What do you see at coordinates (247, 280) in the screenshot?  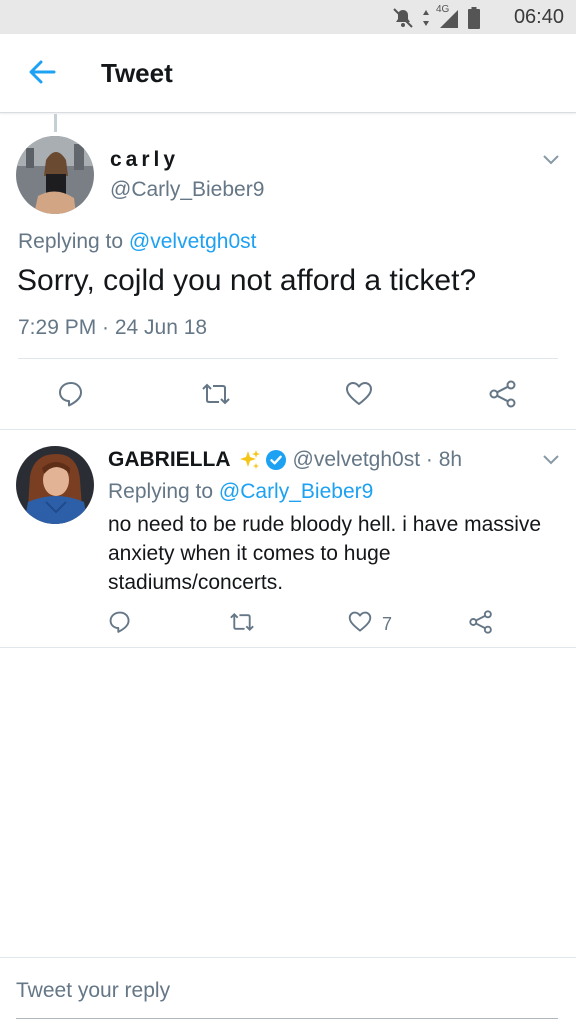 I see `tweet-text: Sorry, cojld you not afford a ticket?` at bounding box center [247, 280].